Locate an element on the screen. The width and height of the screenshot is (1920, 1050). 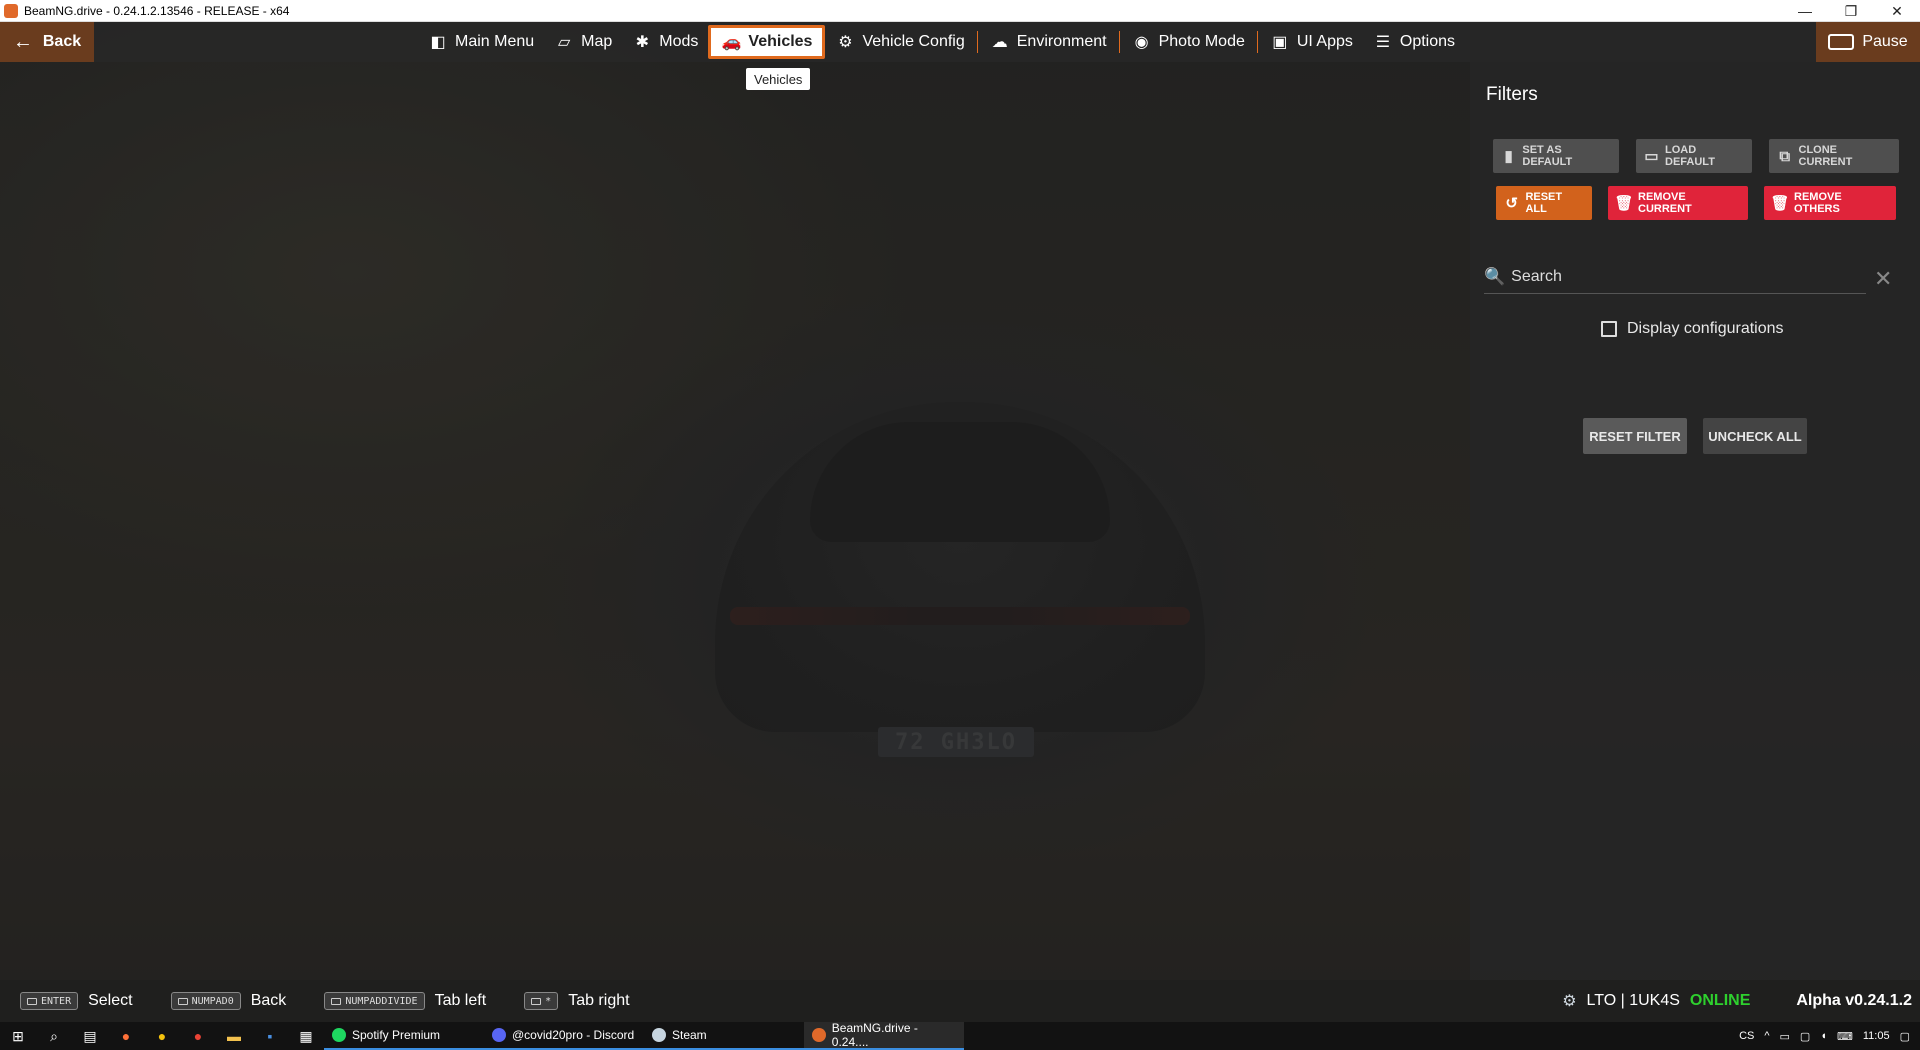
hint-label: Select is located at coordinates (110, 1000).